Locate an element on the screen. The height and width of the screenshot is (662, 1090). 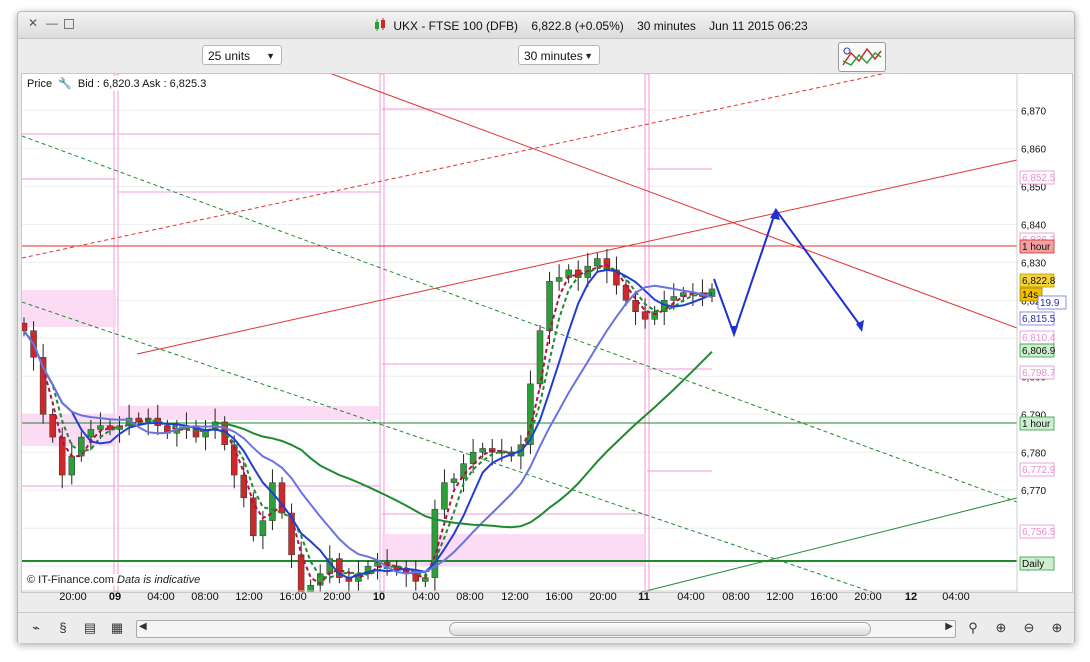
y-tick-label: 6,860 is located at coordinates (1033, 149).